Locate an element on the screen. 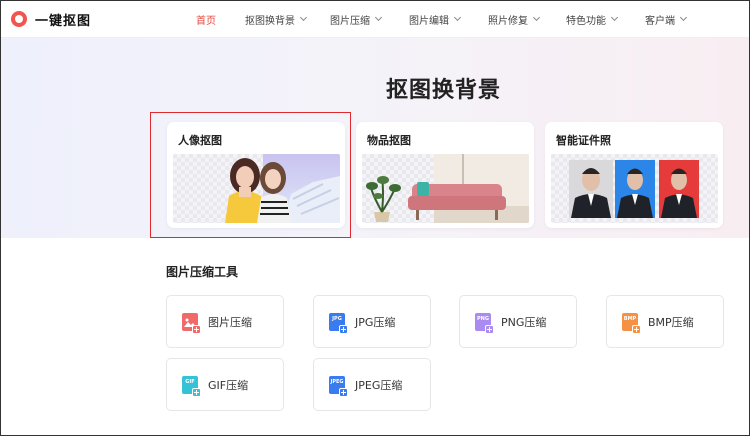 Image resolution: width=750 pixels, height=436 pixels. nav-item-photo-repair: 照片修复 is located at coordinates (527, 19).